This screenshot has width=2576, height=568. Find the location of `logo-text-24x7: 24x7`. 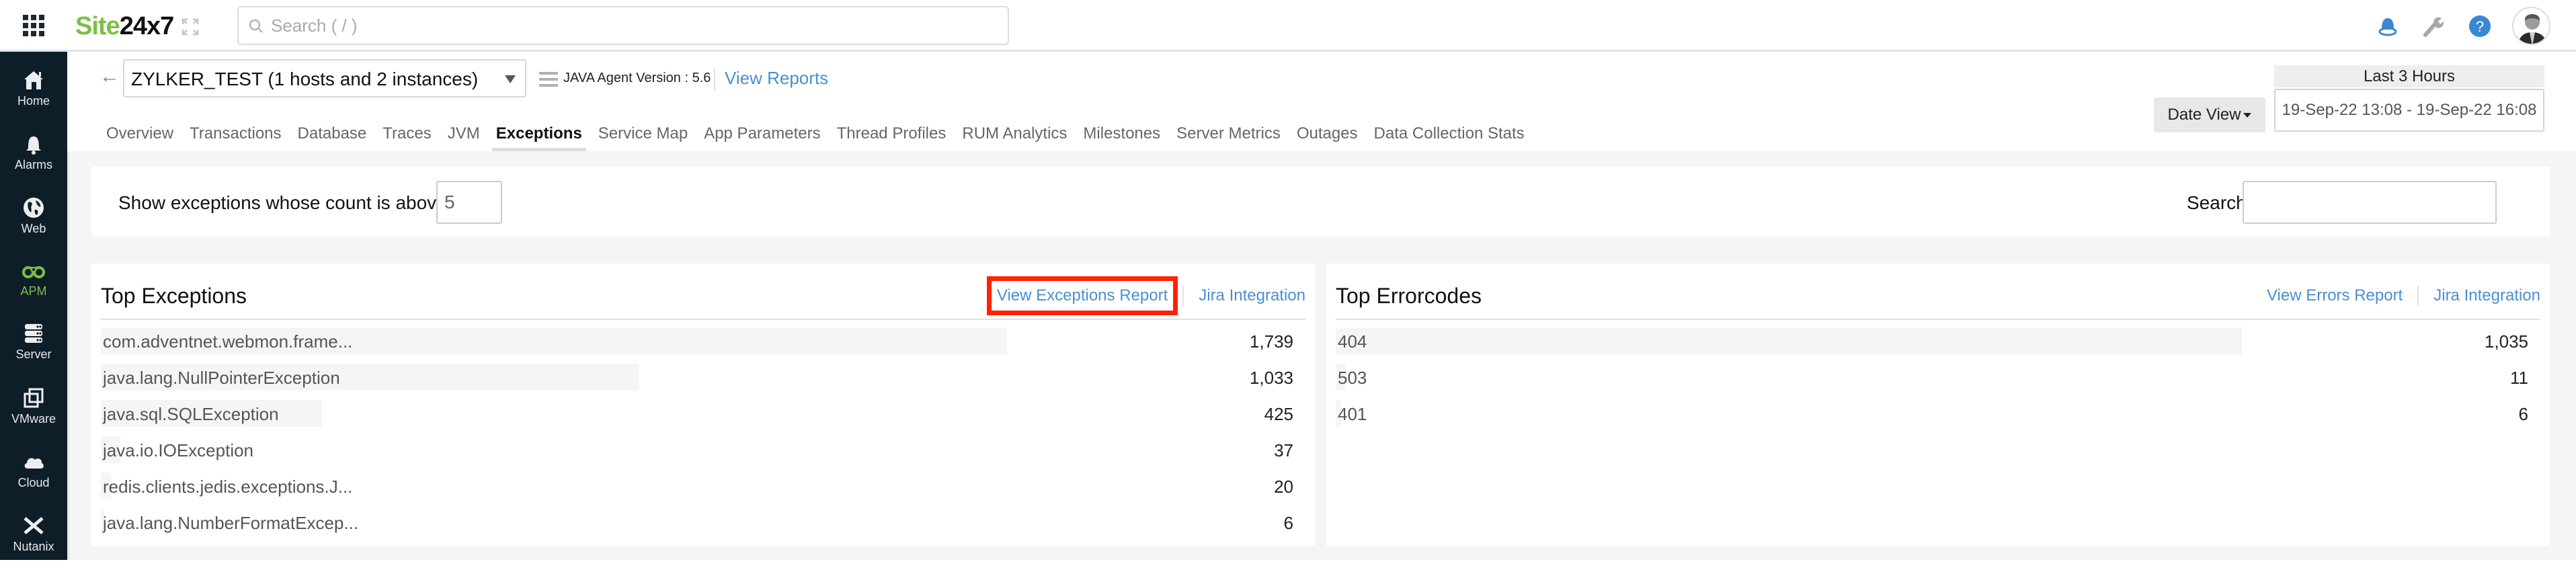

logo-text-24x7: 24x7 is located at coordinates (147, 26).